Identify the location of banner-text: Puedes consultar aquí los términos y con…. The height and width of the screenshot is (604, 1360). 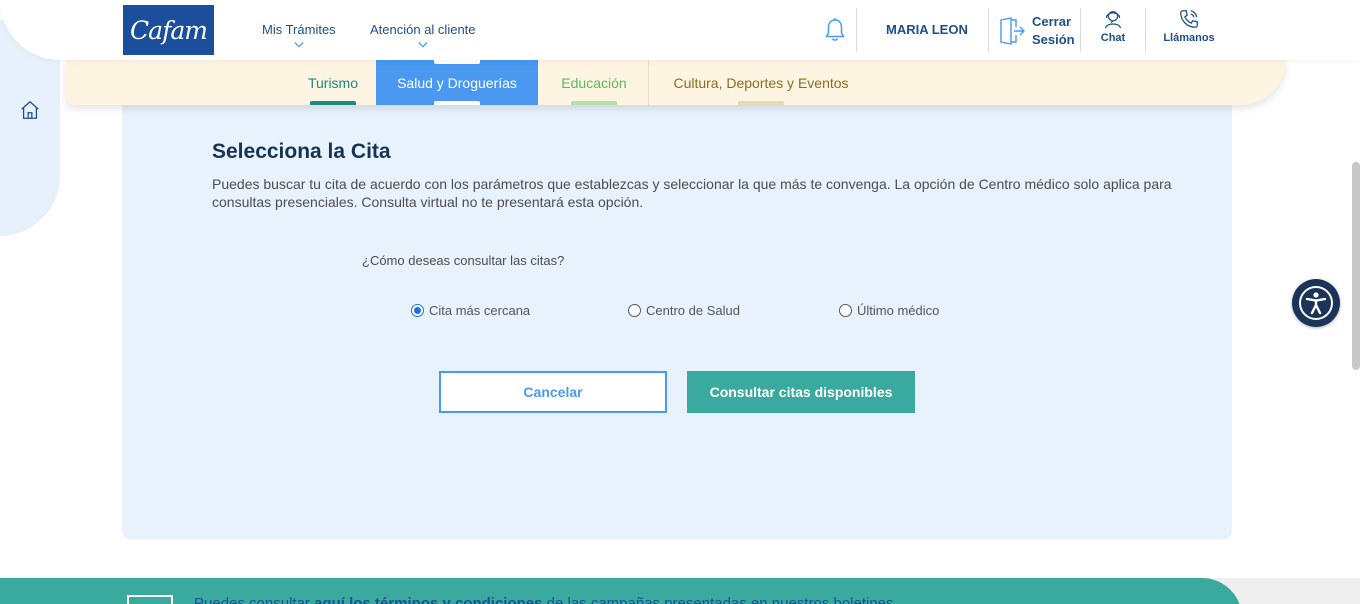
(544, 599).